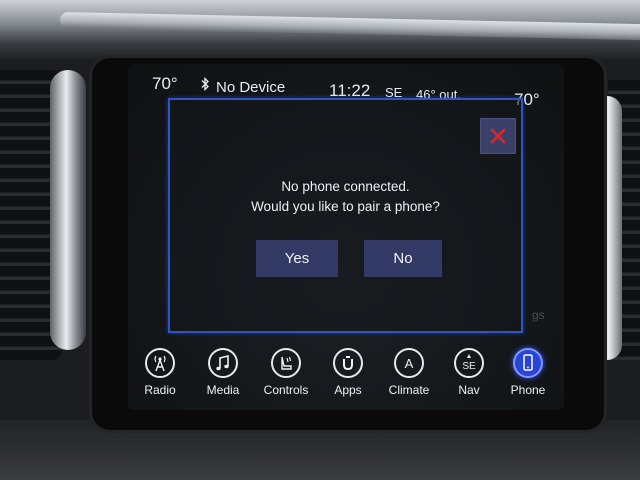 The width and height of the screenshot is (640, 480). What do you see at coordinates (348, 390) in the screenshot?
I see `nav-label-apps: Apps` at bounding box center [348, 390].